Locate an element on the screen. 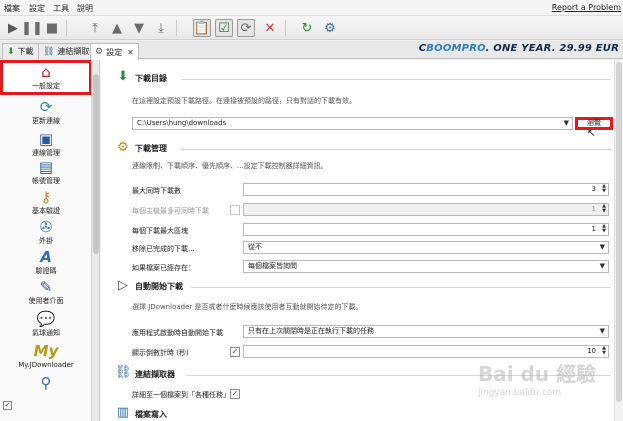  move-bottom-icon: ⤓ is located at coordinates (161, 28).